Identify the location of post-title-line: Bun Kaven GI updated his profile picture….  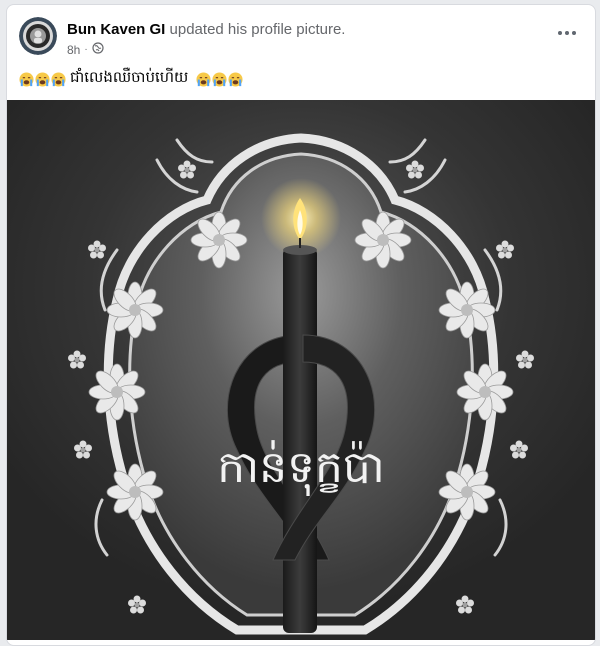
(206, 29).